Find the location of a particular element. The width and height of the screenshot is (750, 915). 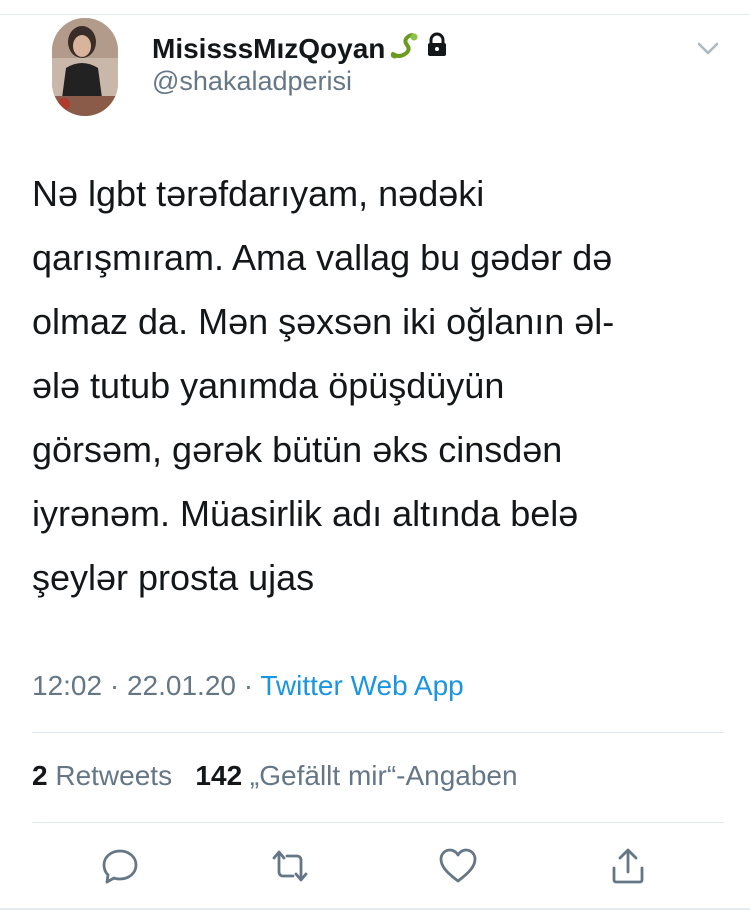

tweet-stats: 2 Retweets 142 „Gefällt mir“-Angaben is located at coordinates (275, 776).